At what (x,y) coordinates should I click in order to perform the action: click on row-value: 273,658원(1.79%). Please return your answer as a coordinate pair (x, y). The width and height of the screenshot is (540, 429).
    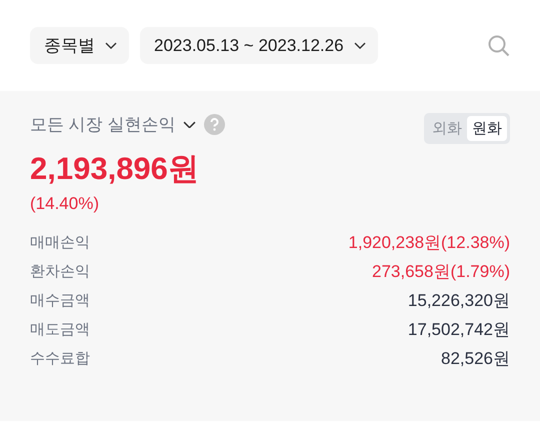
    Looking at the image, I should click on (441, 272).